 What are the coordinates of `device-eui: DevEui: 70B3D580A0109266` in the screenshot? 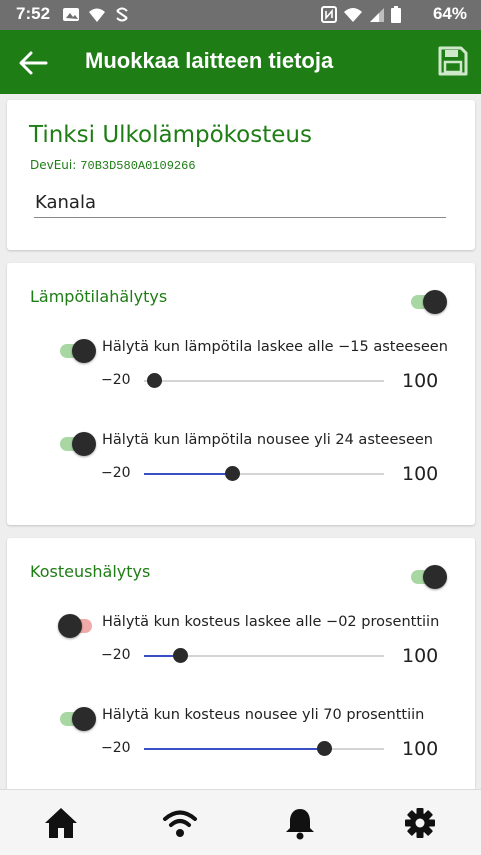 It's located at (113, 165).